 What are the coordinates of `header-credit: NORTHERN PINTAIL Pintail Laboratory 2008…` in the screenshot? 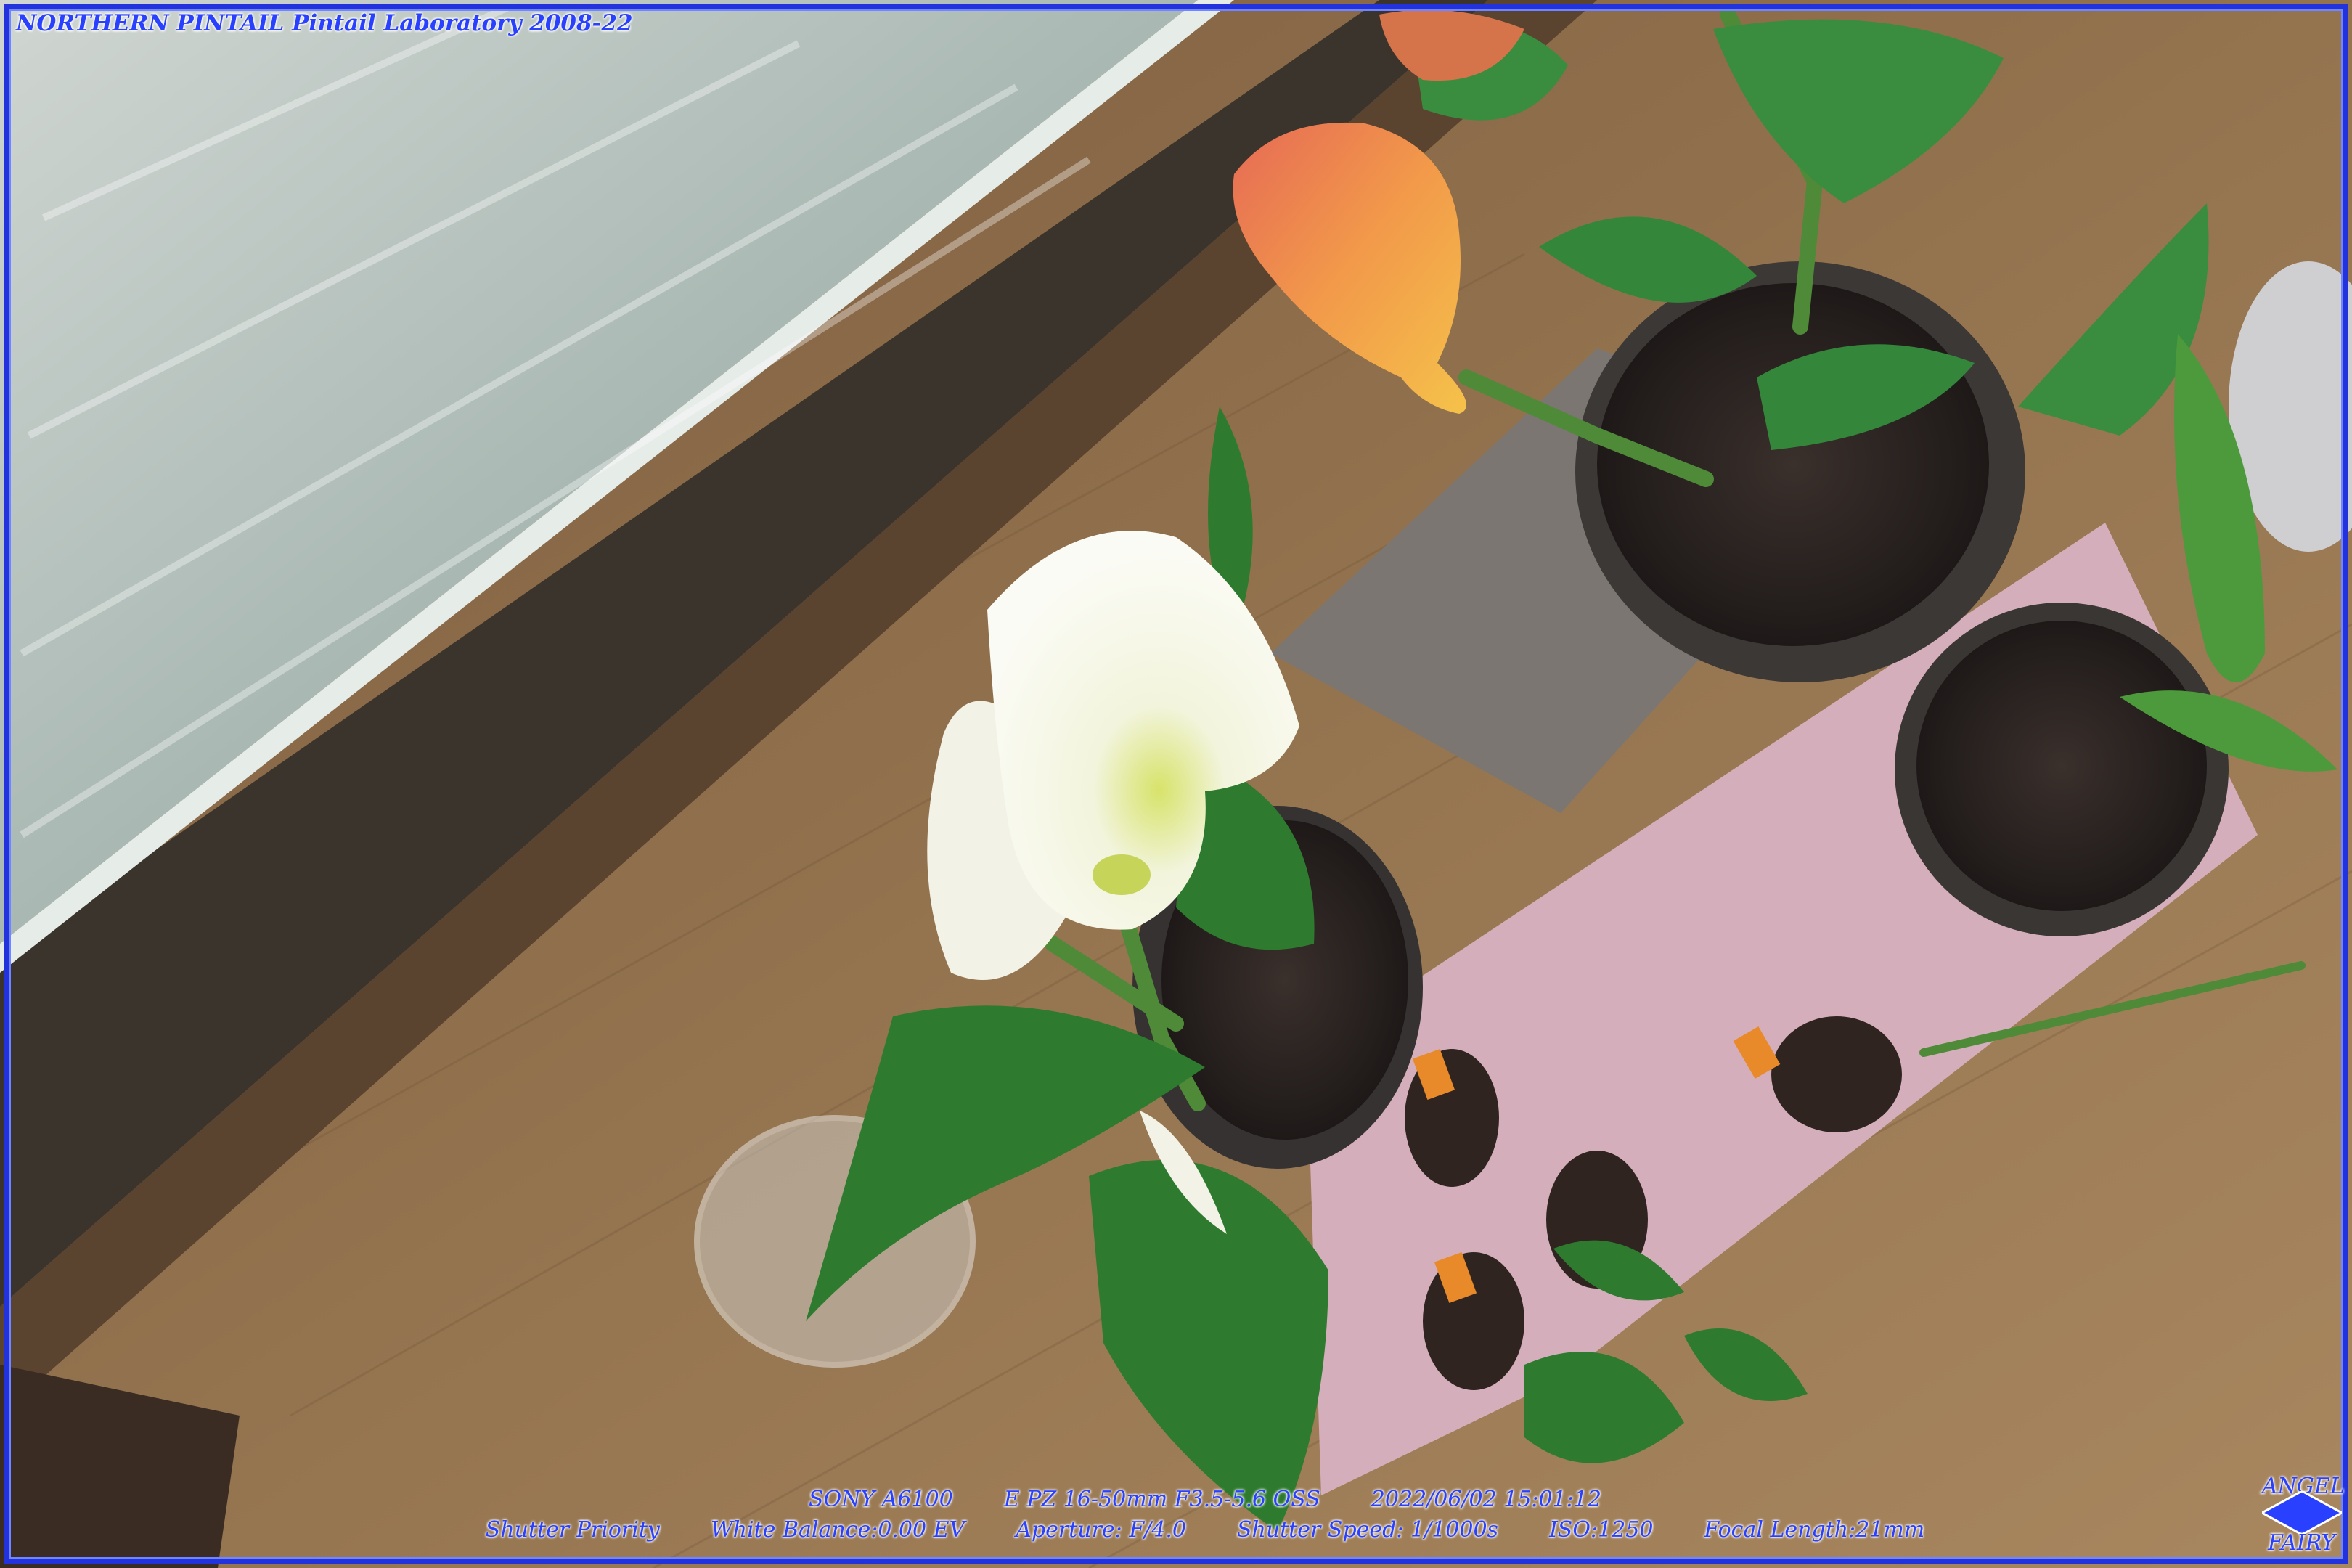 It's located at (325, 23).